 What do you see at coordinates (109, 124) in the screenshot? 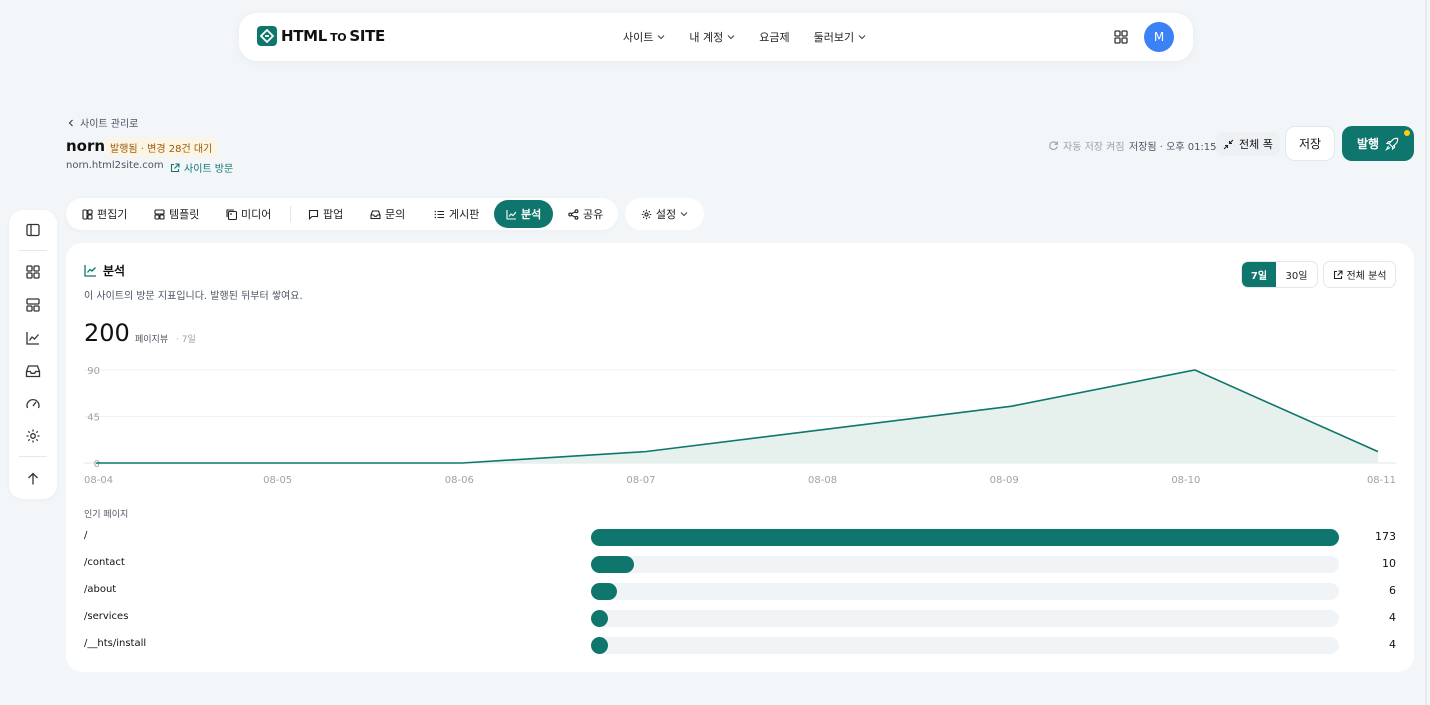
I see `back-link-label: 사이트 관리로` at bounding box center [109, 124].